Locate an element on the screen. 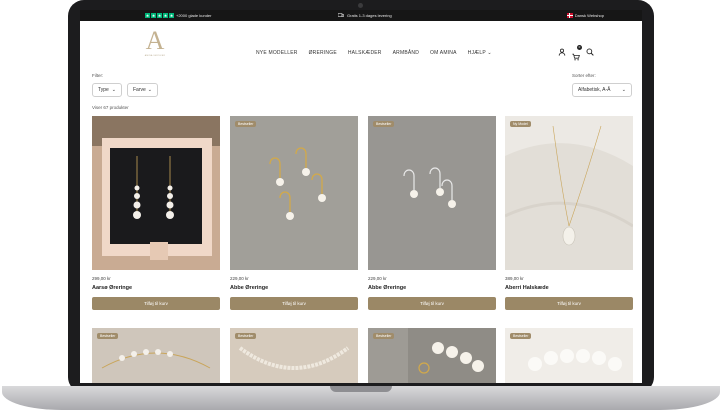 The image size is (722, 420). header-icons: 0 is located at coordinates (576, 55).